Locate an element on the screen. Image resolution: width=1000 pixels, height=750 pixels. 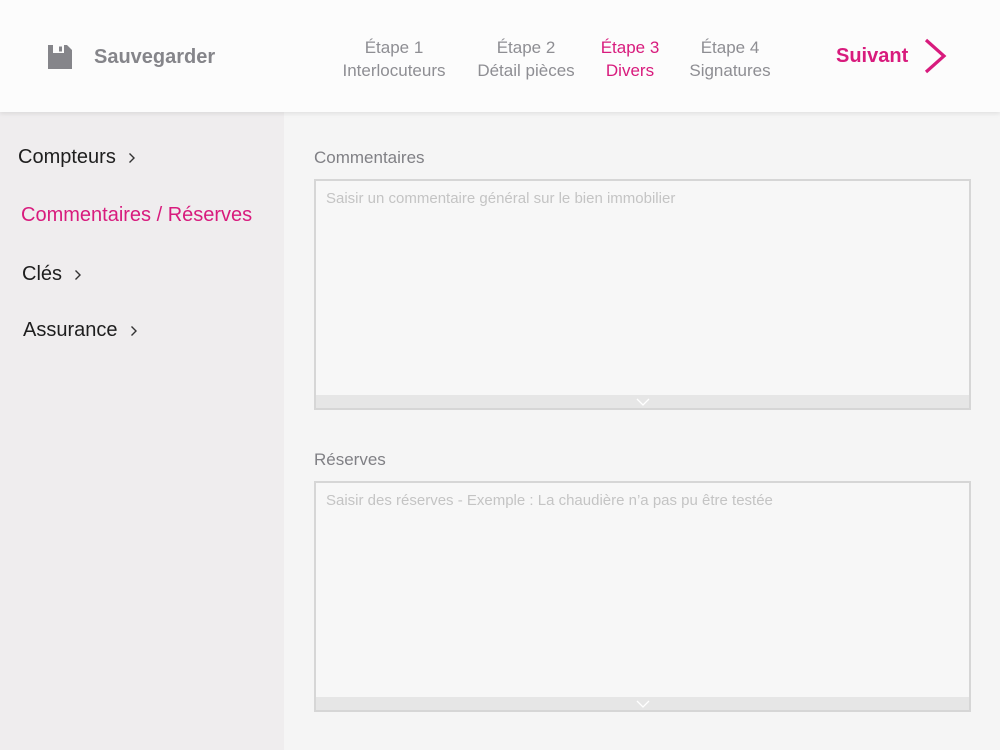
sidebar-item-assurance: Assurance is located at coordinates (81, 330).